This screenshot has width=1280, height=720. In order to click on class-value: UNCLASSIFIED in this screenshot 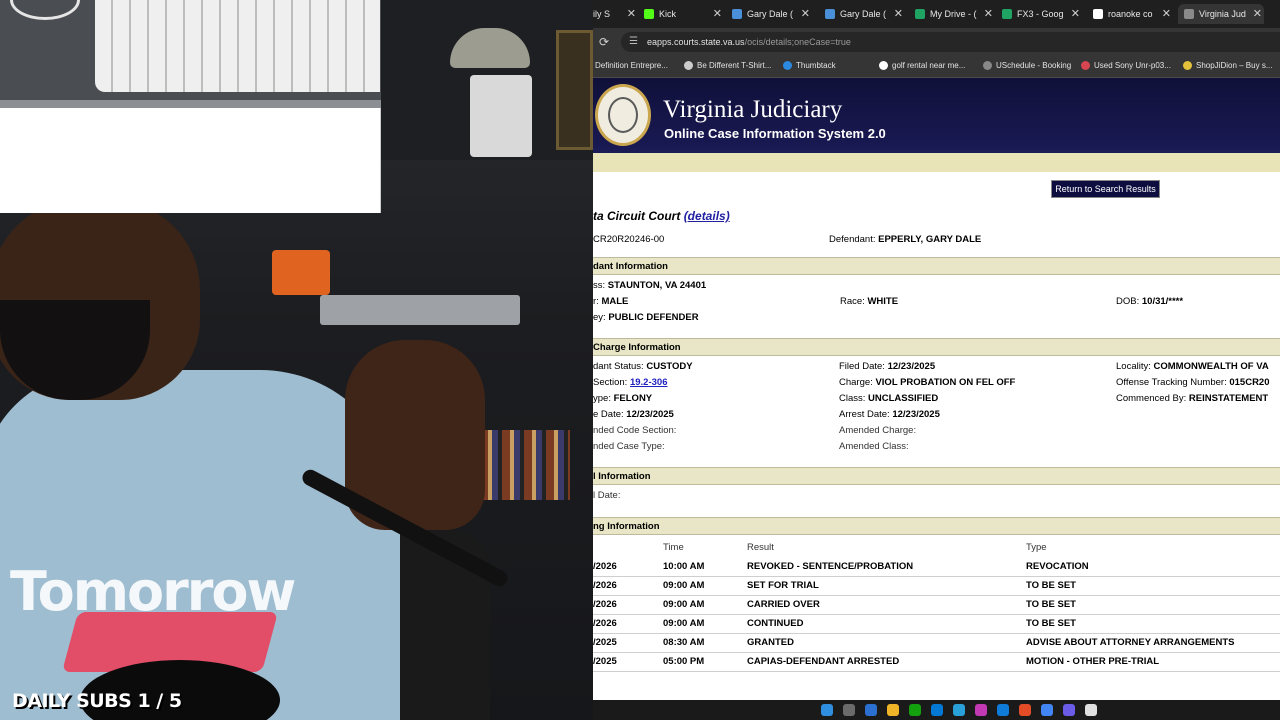, I will do `click(903, 398)`.